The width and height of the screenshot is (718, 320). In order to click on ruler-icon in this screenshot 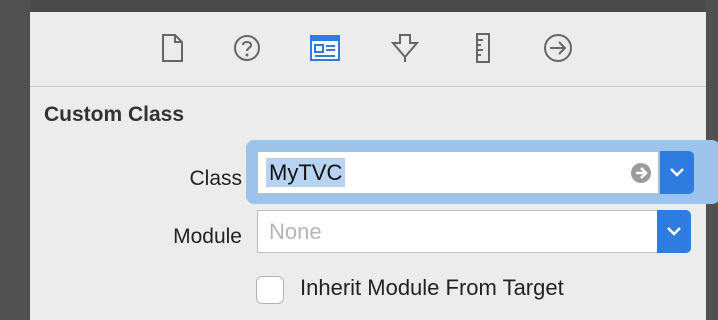, I will do `click(483, 48)`.